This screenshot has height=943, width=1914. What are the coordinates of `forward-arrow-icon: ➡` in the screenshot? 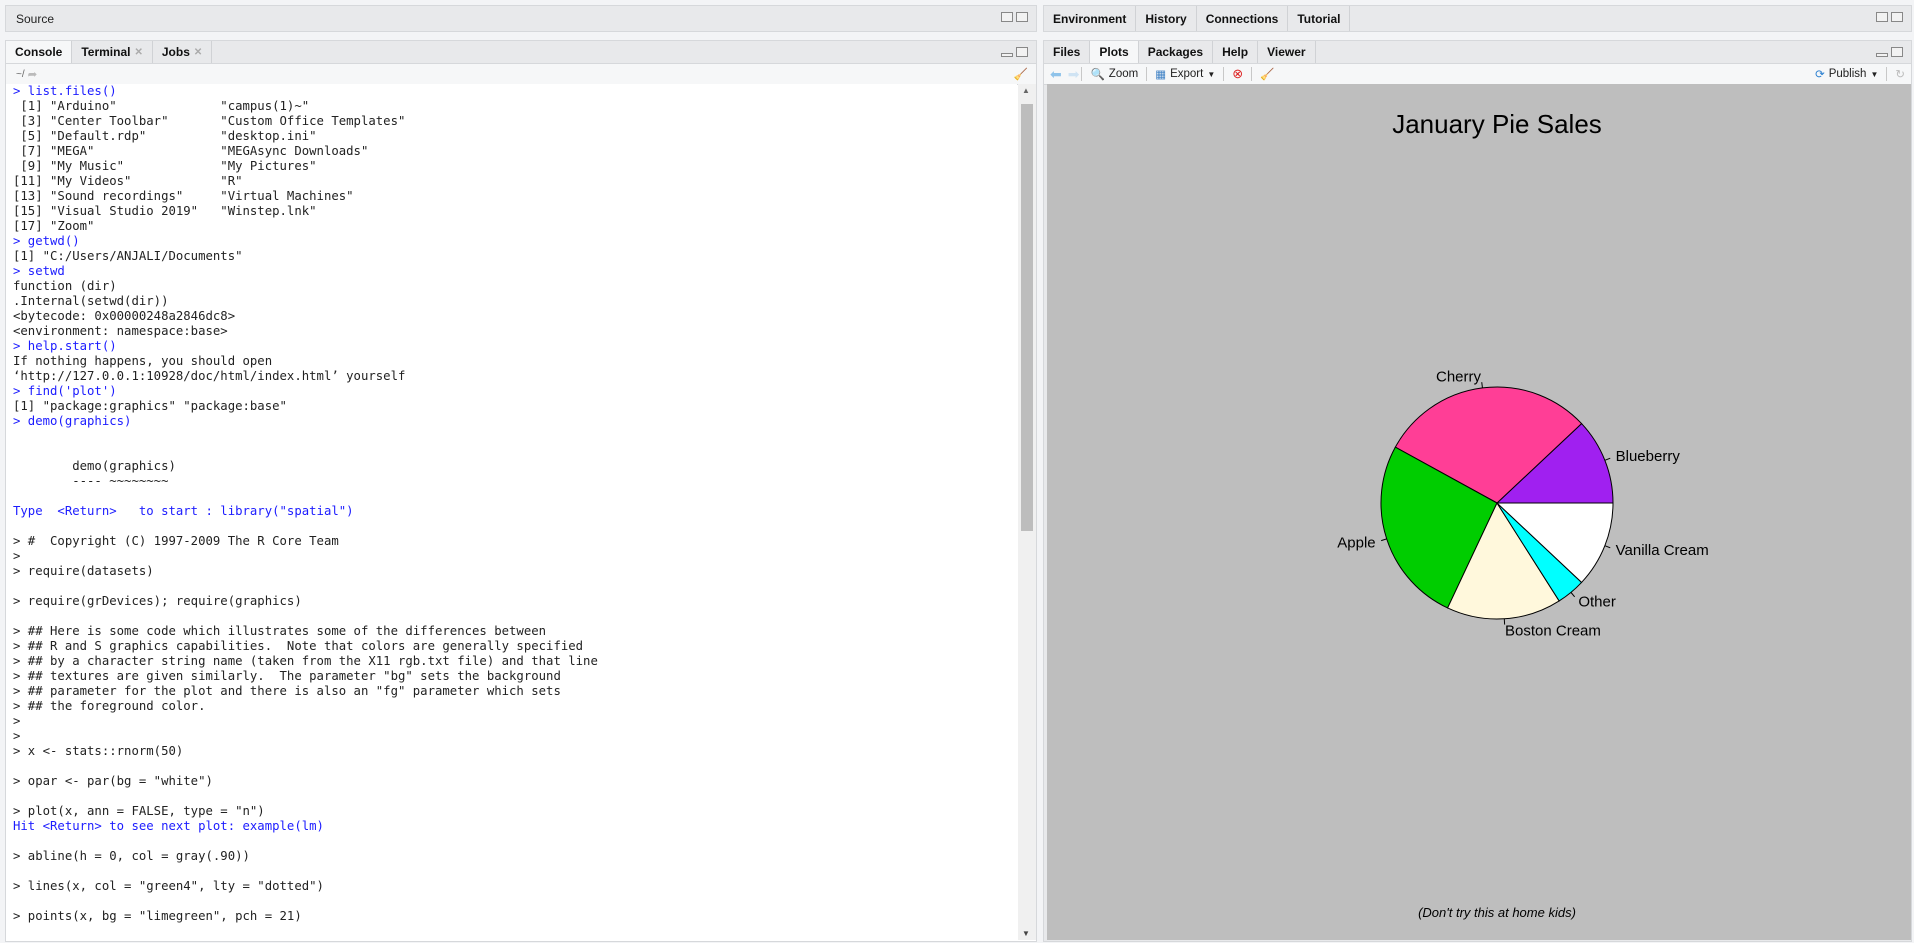 It's located at (1074, 74).